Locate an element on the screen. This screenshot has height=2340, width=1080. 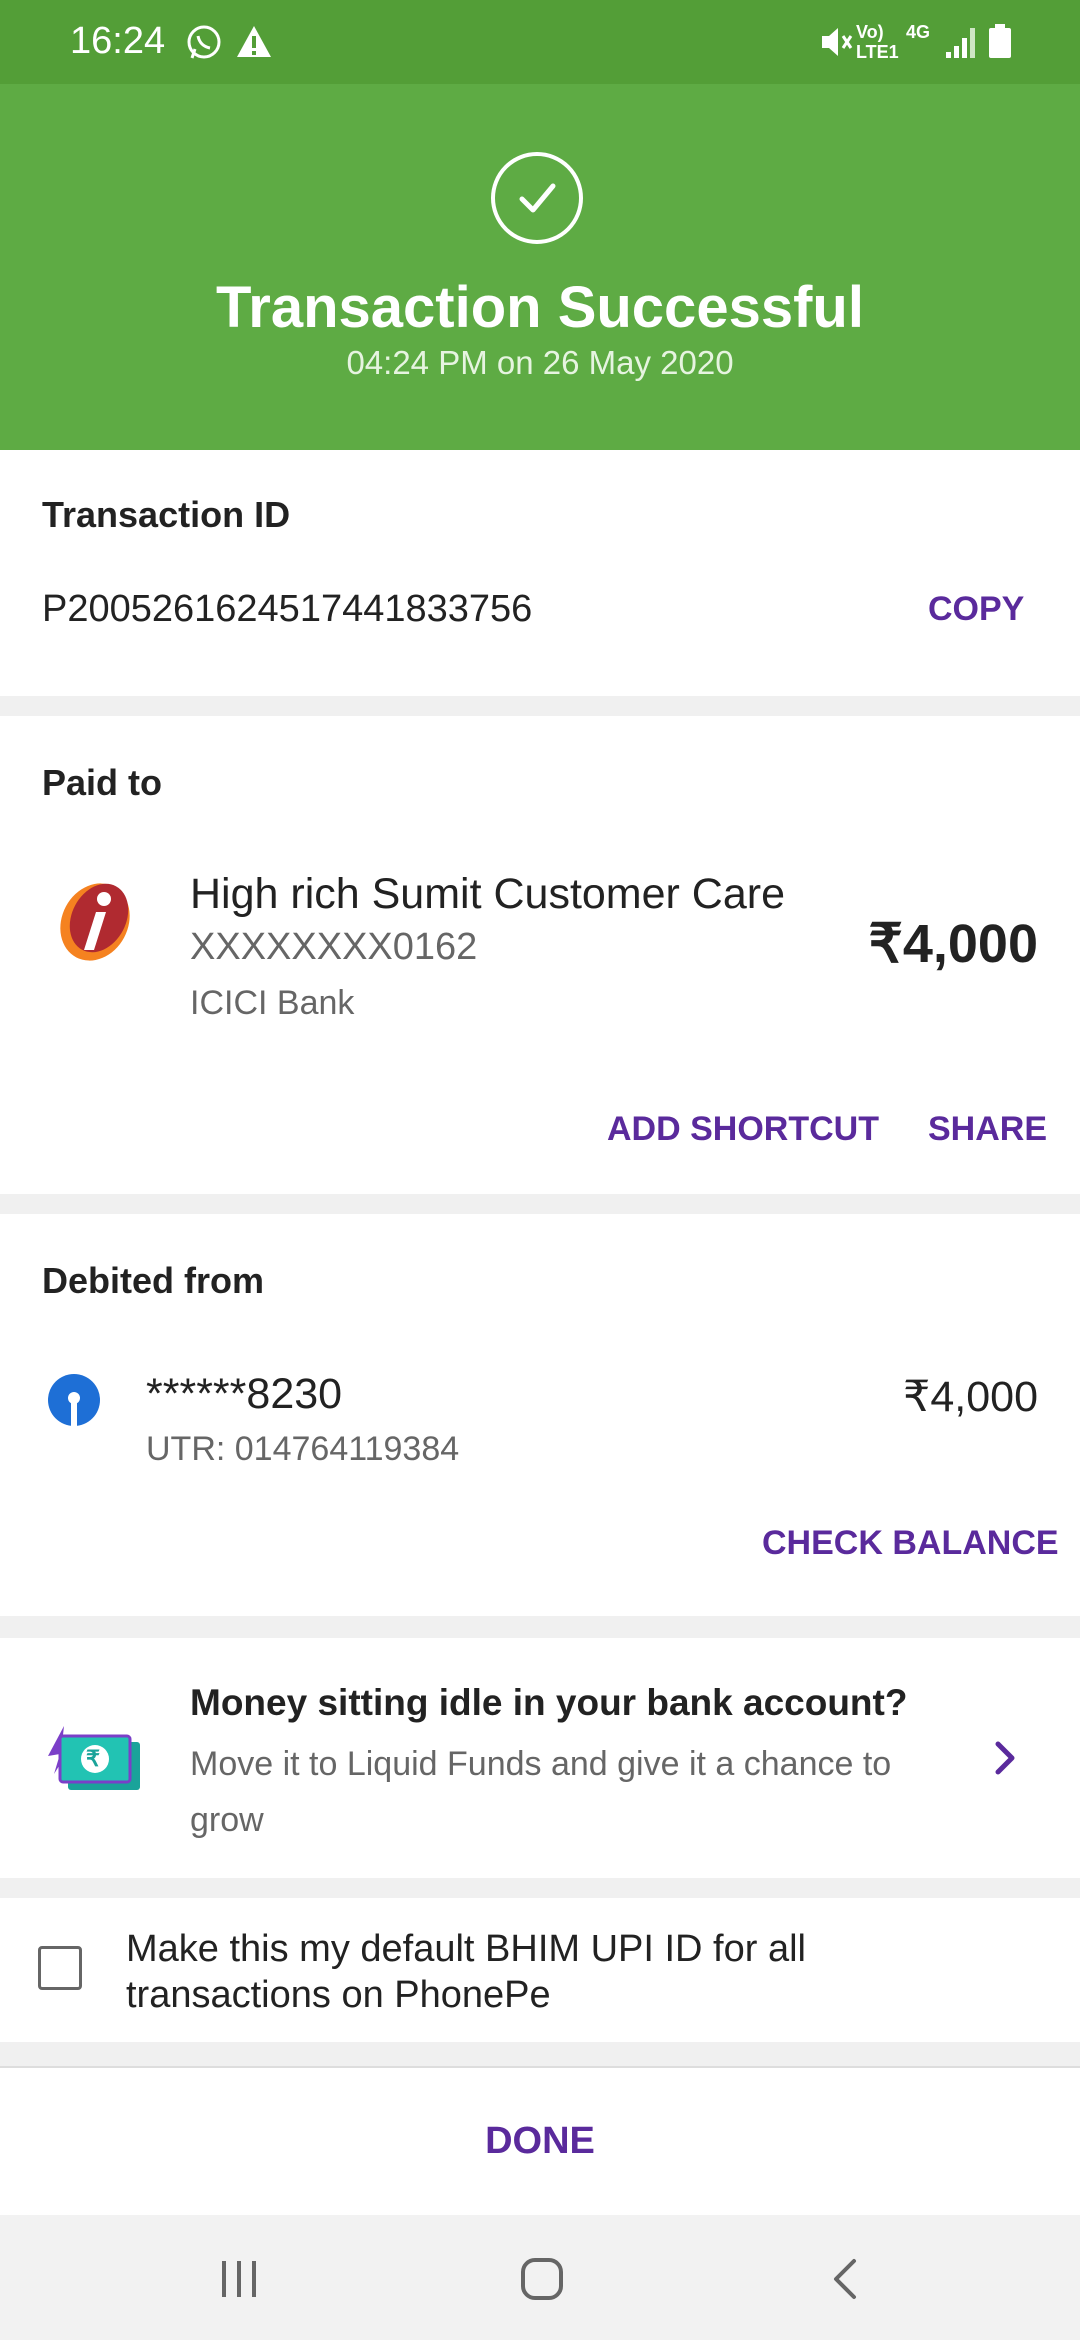
icici-bank-logo-icon is located at coordinates (95, 922).